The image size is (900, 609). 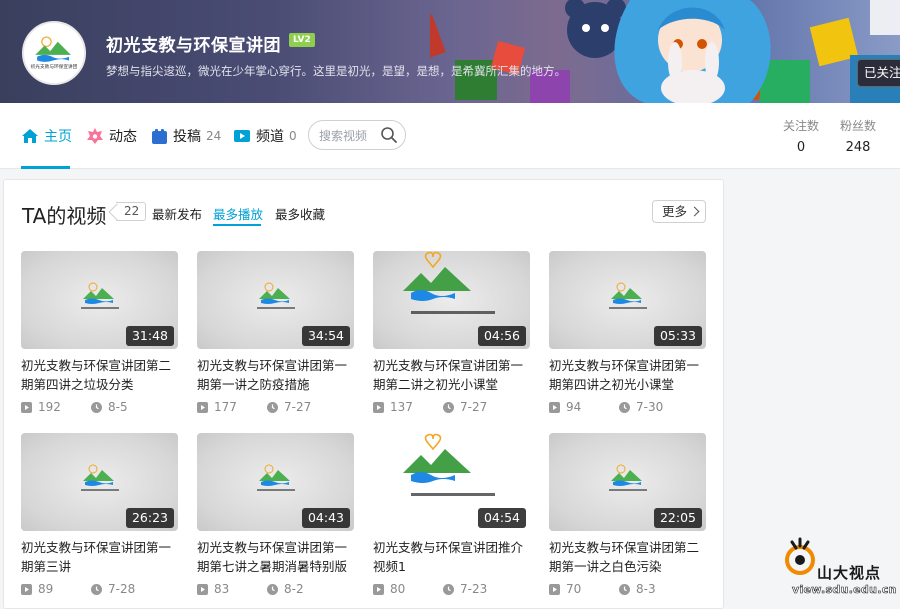 I want to click on video-card: 22:05 初光支教与环保宣讲团第二期第一讲之白色污染 70 8-3, so click(x=627, y=514).